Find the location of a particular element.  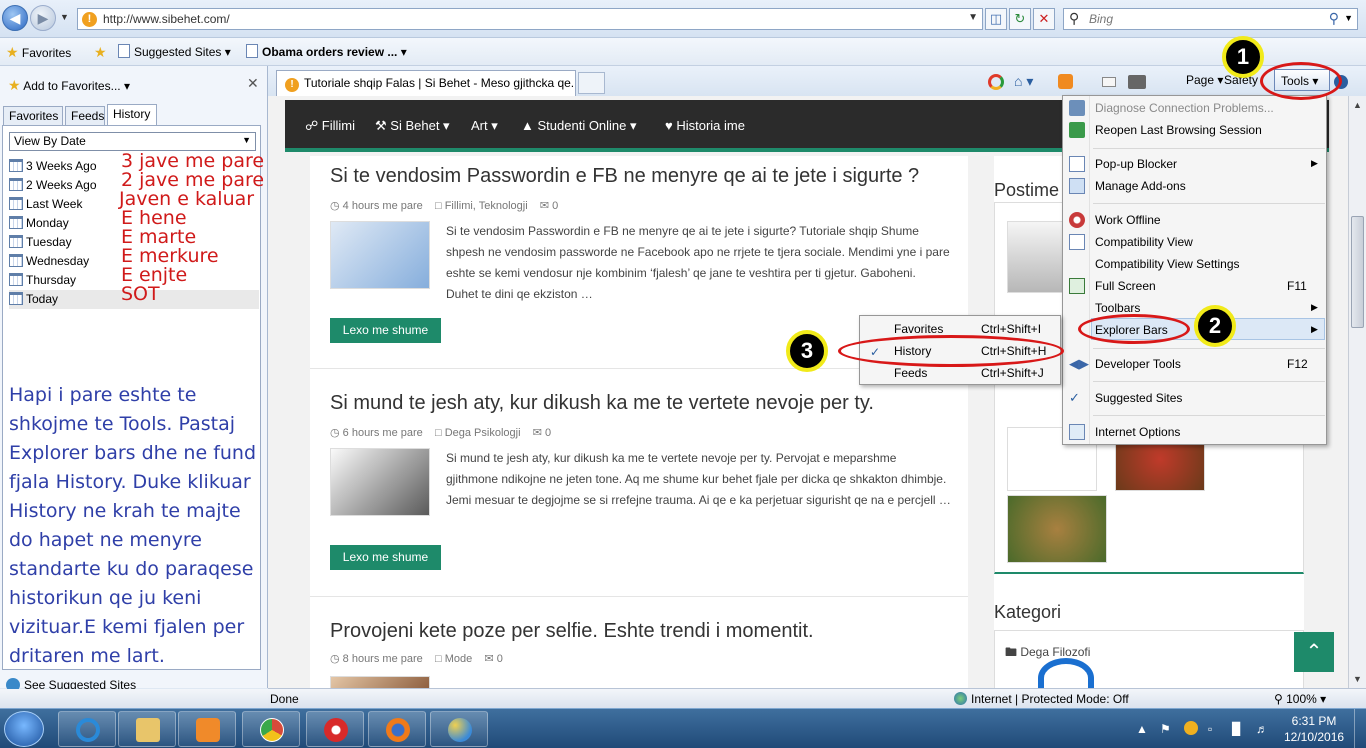

menu-item-compatibility-settings: Compatibility View Settings is located at coordinates (1167, 264).